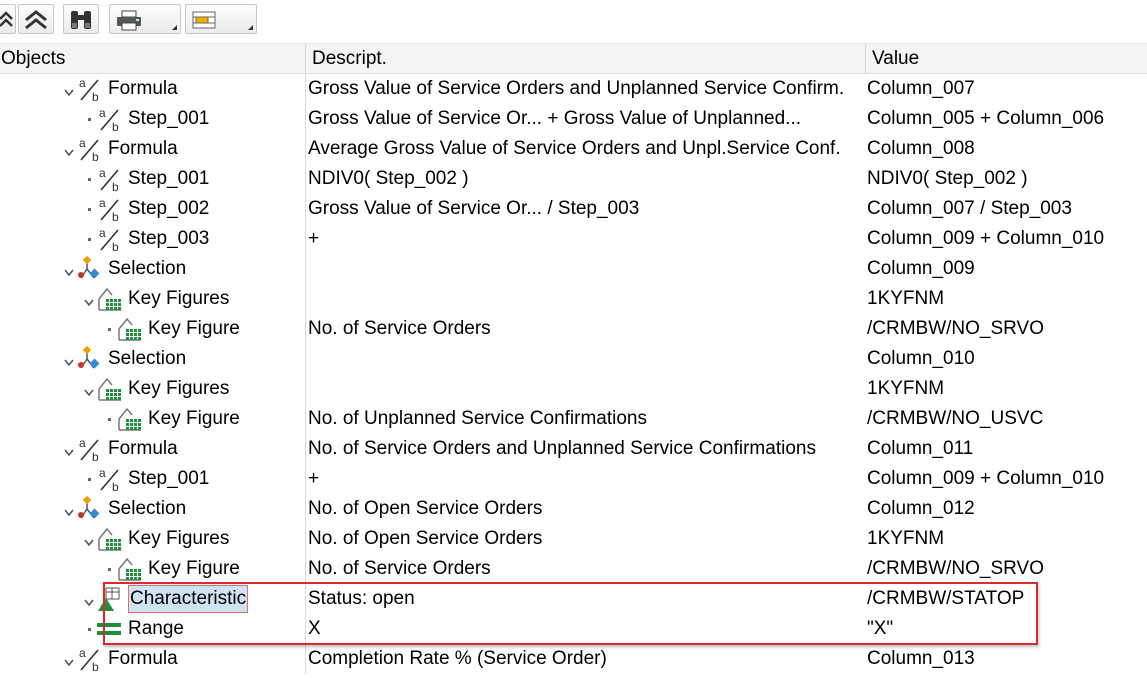 The height and width of the screenshot is (678, 1147). I want to click on tree-row: Characteristic Status: open/CRMBW/STATOP, so click(573, 599).